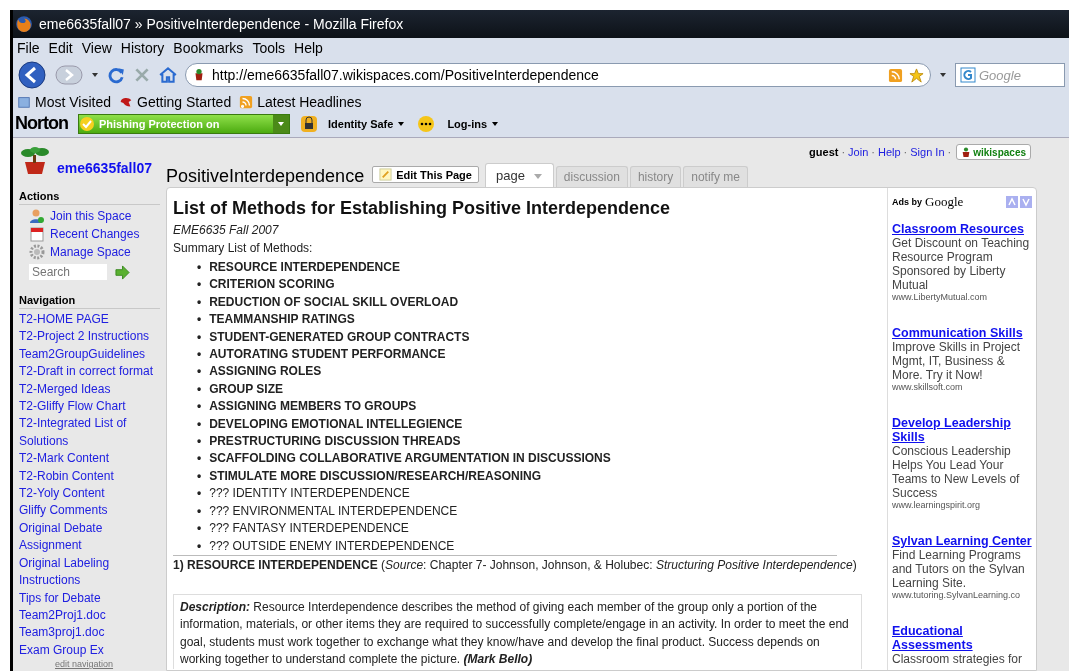 The image size is (1069, 671). I want to click on ad-url: www.LibertyMutual.com, so click(940, 297).